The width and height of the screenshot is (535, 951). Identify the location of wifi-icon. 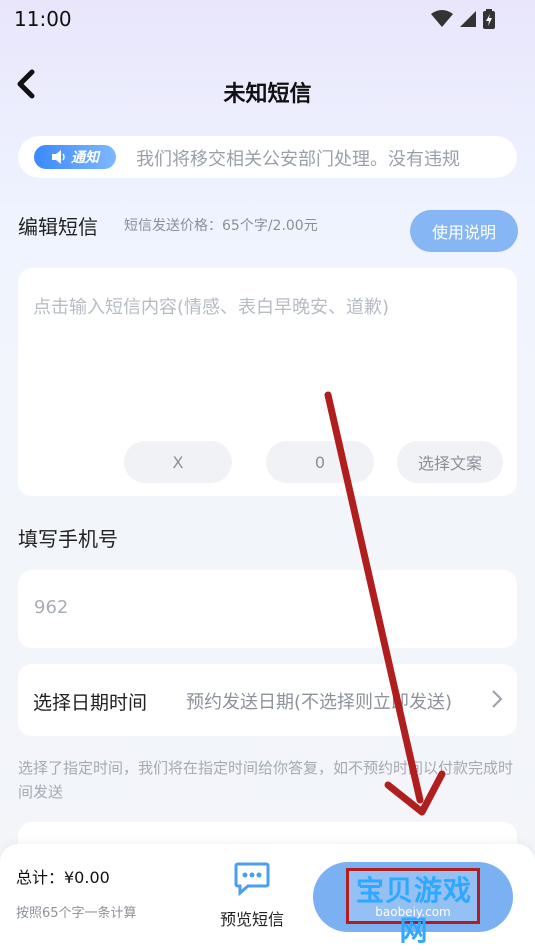
(442, 18).